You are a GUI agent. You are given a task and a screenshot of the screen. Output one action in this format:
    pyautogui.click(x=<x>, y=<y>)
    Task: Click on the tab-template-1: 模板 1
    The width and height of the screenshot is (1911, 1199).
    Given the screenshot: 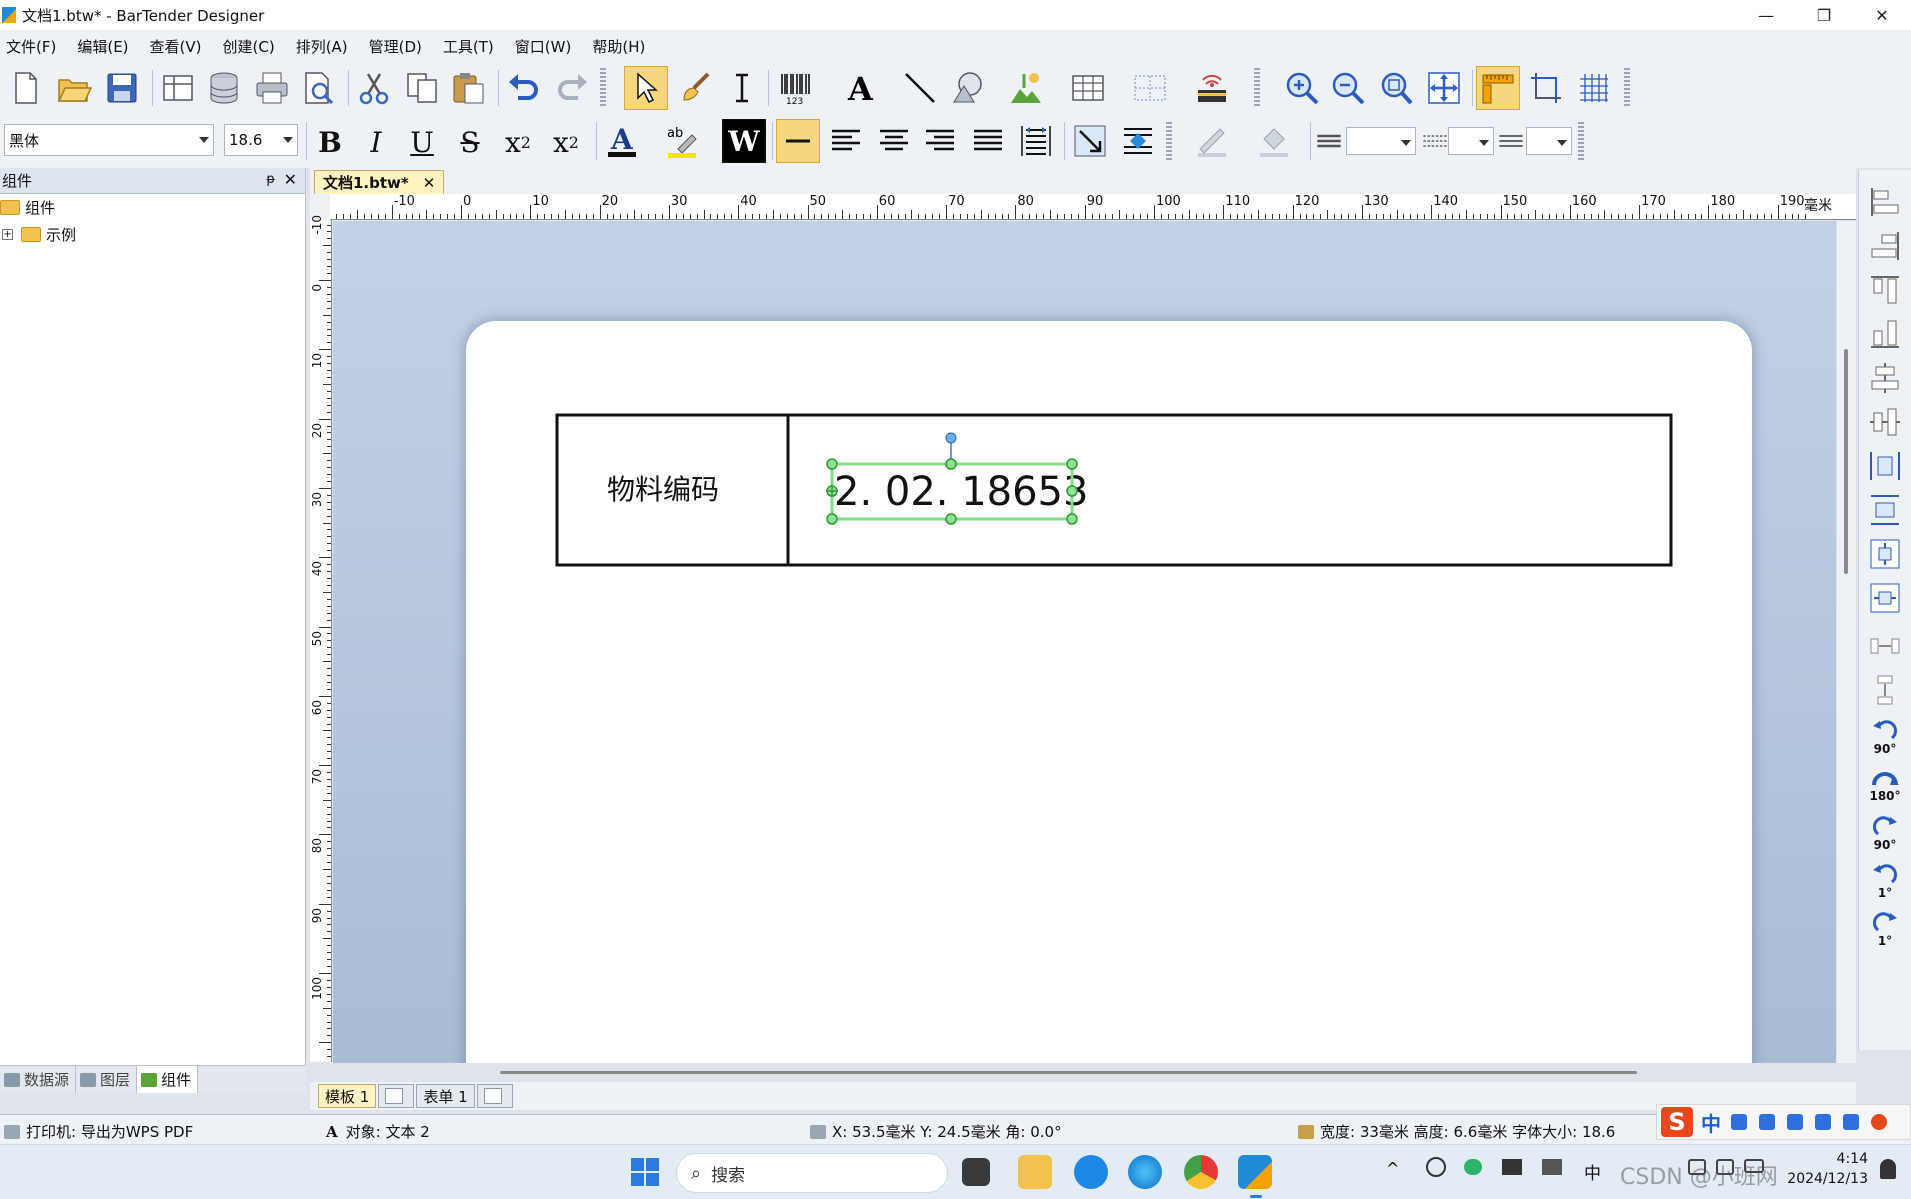 What is the action you would take?
    pyautogui.click(x=347, y=1096)
    